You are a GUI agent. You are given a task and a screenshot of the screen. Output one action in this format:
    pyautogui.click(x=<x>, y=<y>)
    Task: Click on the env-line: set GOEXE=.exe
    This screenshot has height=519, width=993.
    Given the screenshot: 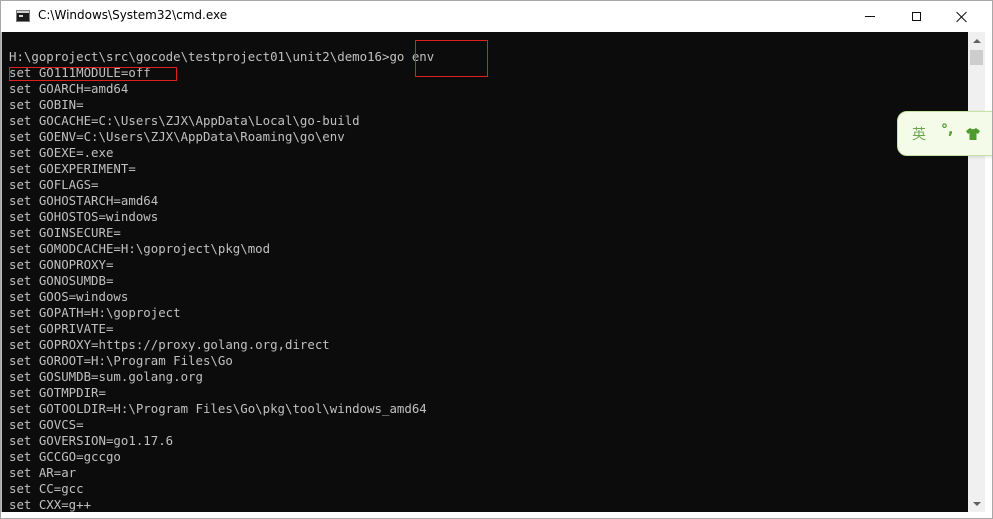 What is the action you would take?
    pyautogui.click(x=61, y=152)
    